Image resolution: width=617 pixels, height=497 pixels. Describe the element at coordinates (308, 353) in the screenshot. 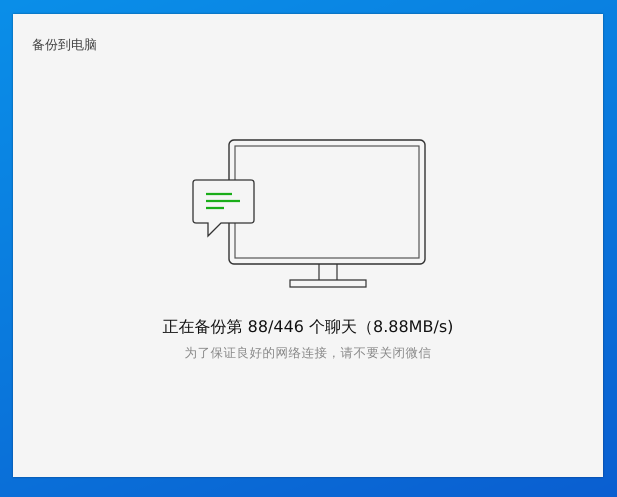

I see `hint-text: 为了保证良好的网络连接，请不要关闭微信` at that location.